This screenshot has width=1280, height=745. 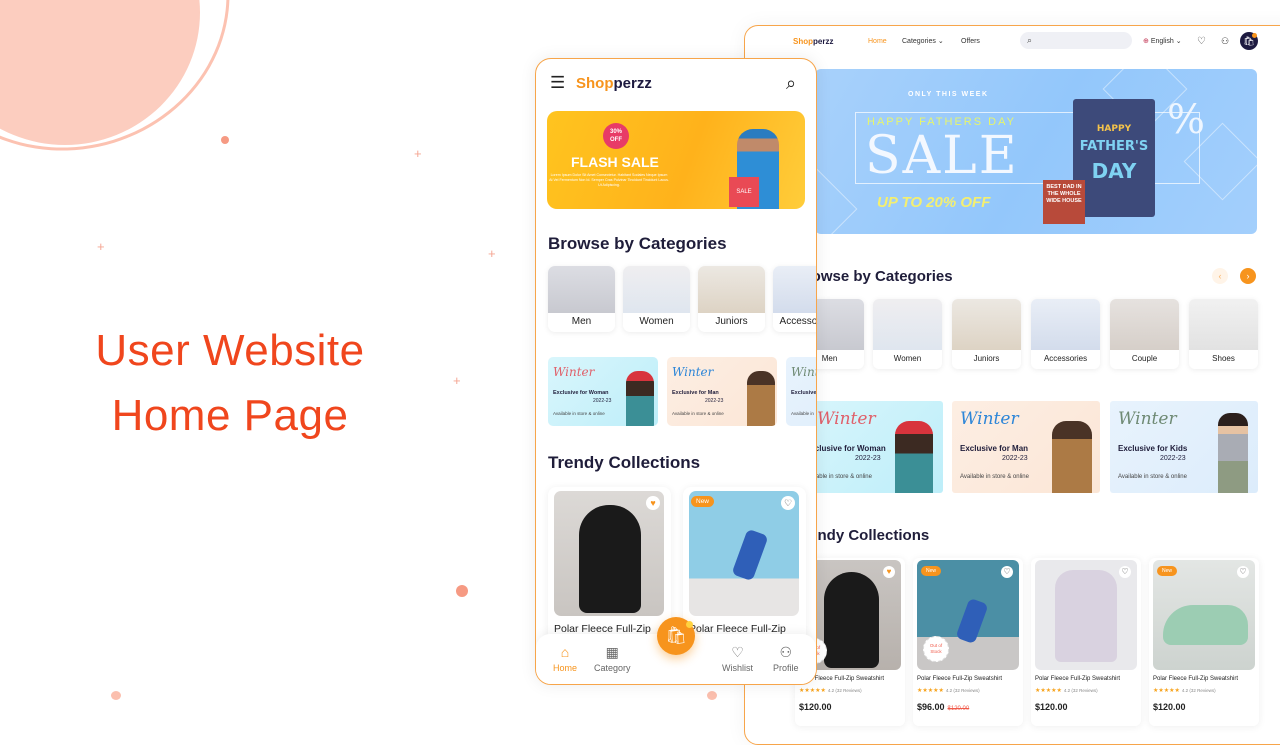 What do you see at coordinates (1220, 276) in the screenshot?
I see `carousel-prev-button: ‹` at bounding box center [1220, 276].